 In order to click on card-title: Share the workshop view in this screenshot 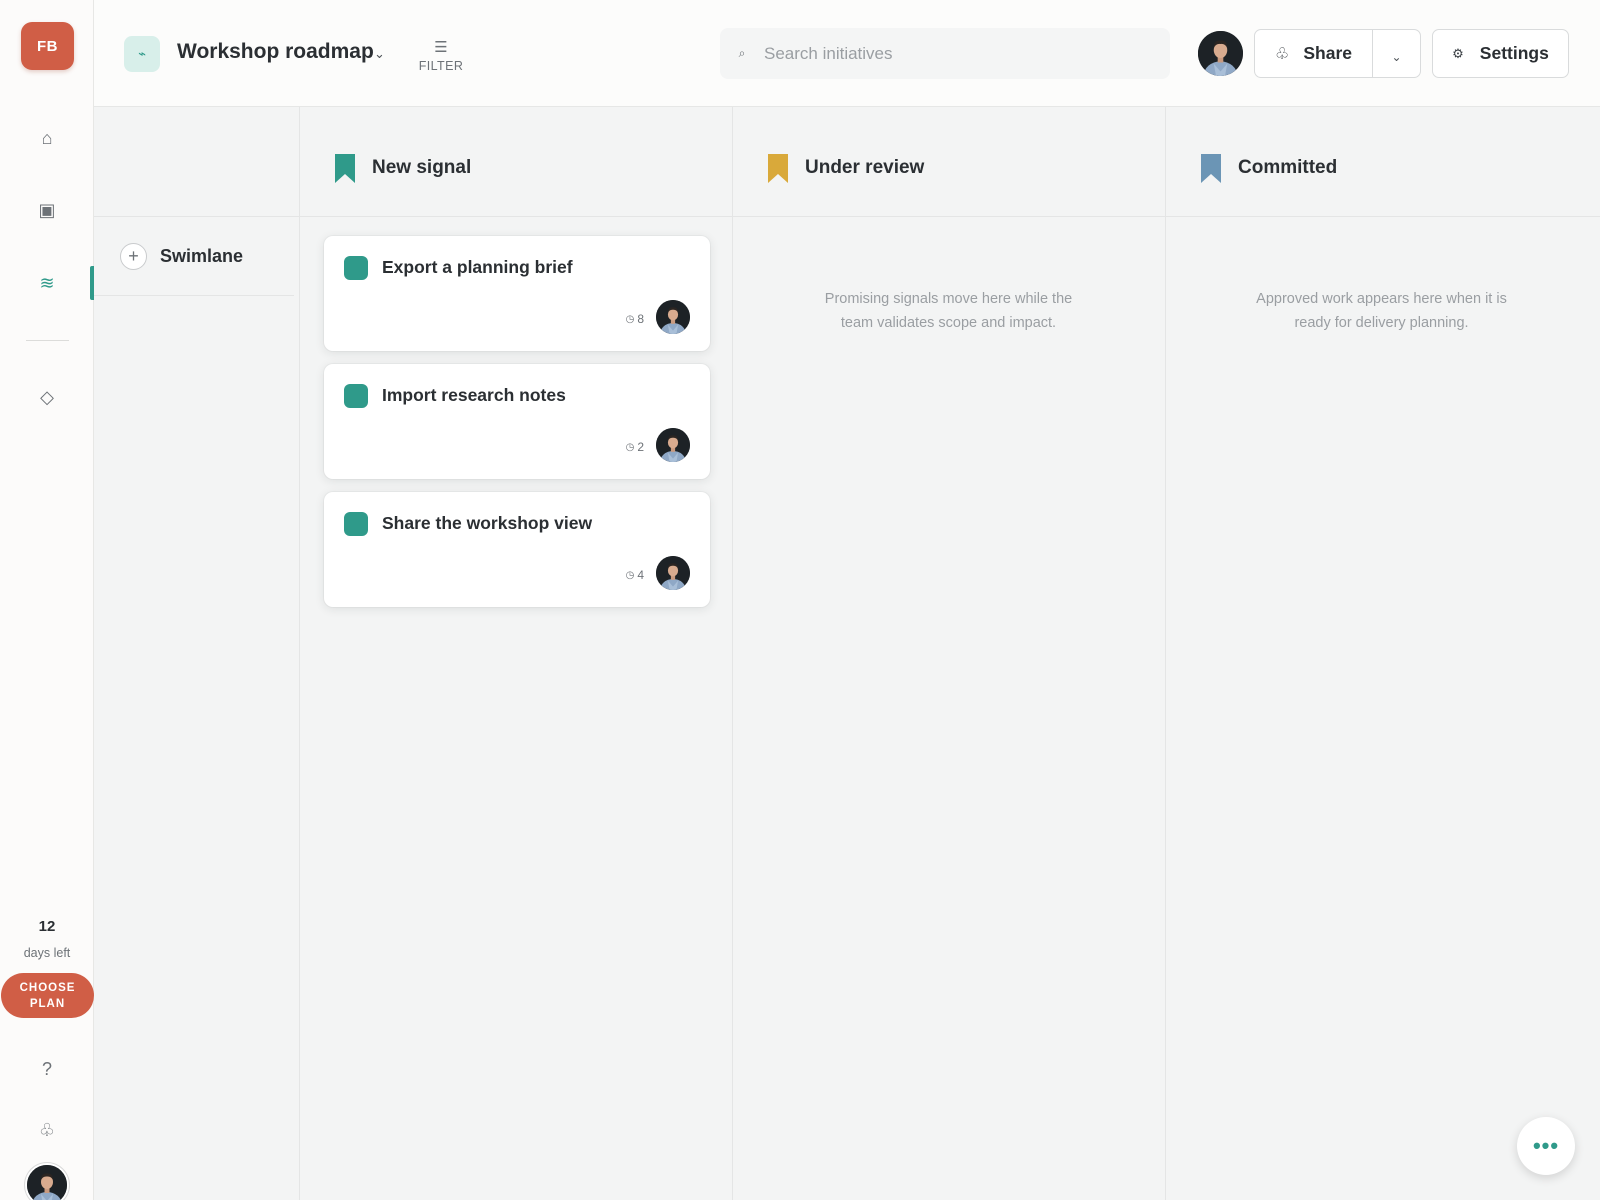, I will do `click(487, 523)`.